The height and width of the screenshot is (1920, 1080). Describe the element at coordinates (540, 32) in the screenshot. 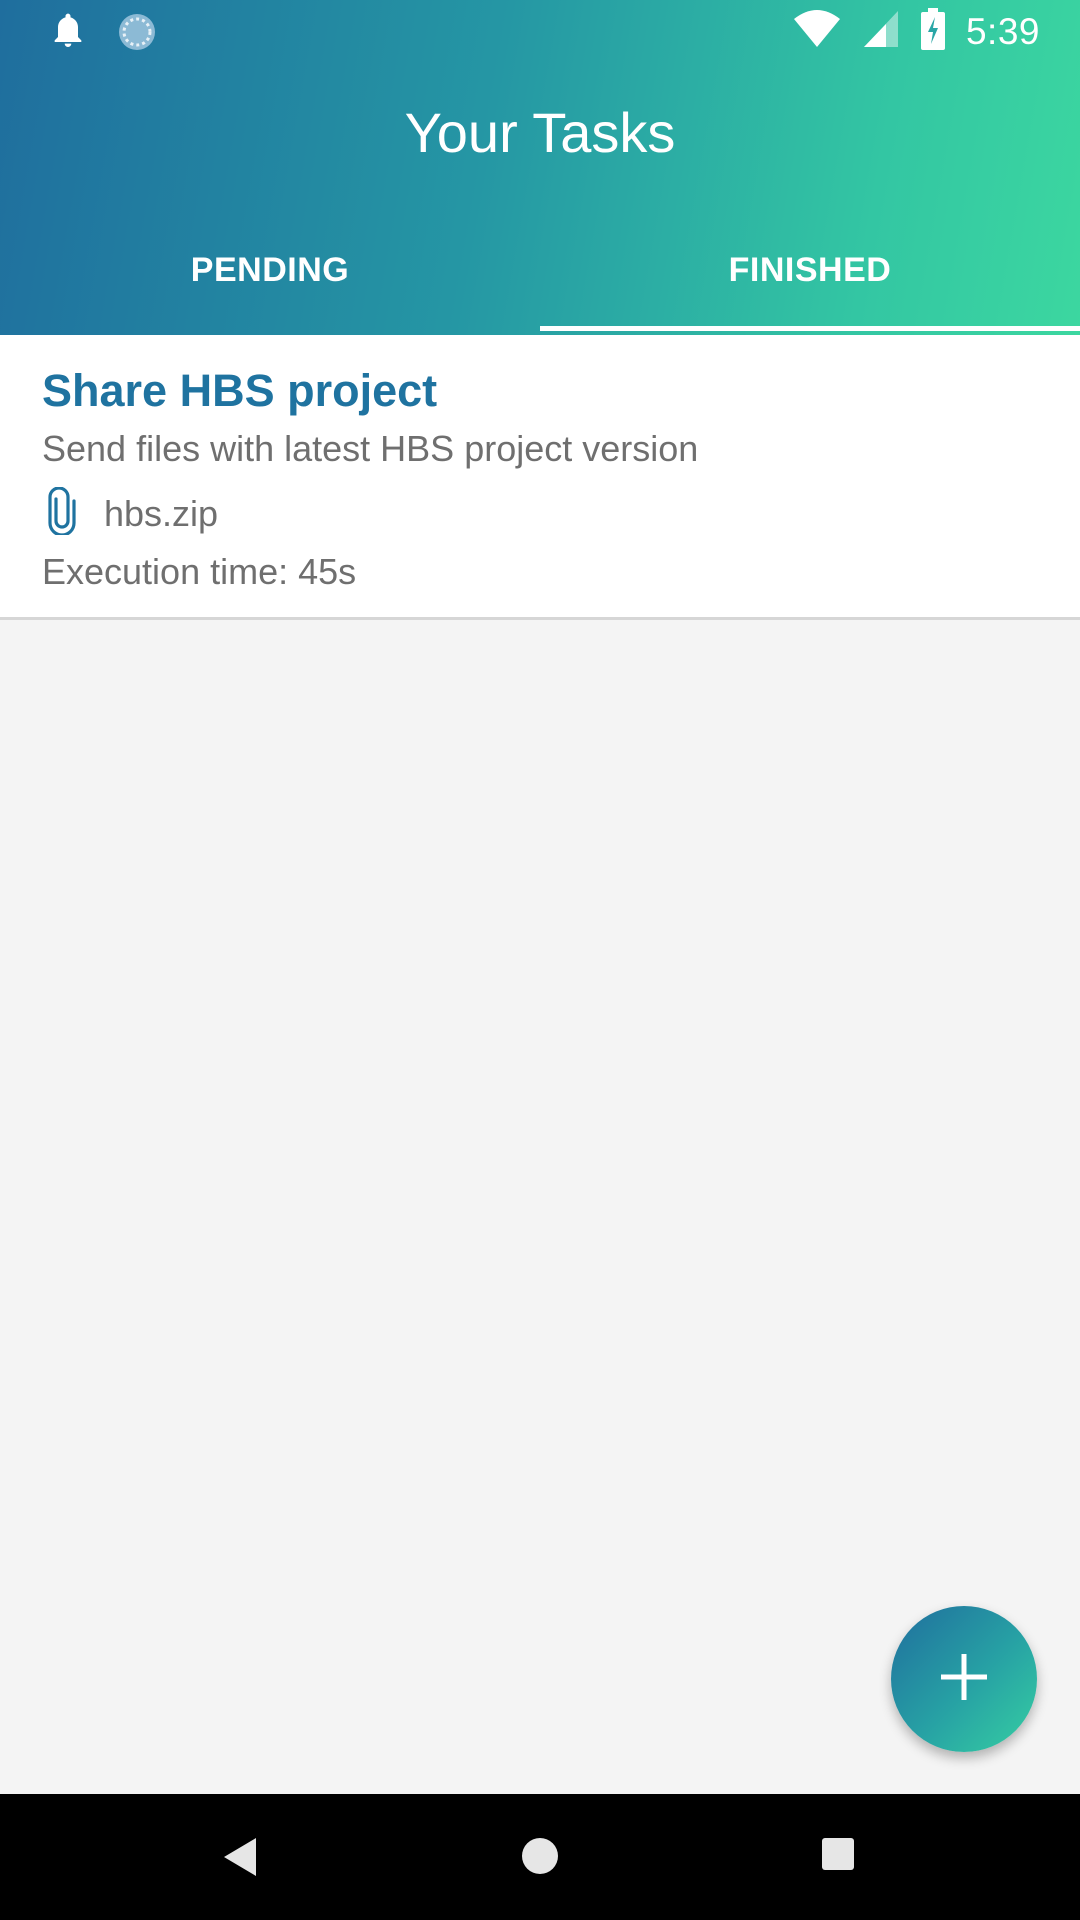

I see `status-bar: 5:39` at that location.